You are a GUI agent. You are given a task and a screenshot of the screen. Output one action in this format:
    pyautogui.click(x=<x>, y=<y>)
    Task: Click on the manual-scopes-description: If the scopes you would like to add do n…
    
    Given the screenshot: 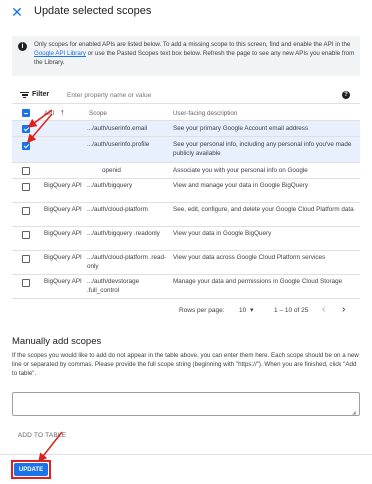 What is the action you would take?
    pyautogui.click(x=185, y=364)
    